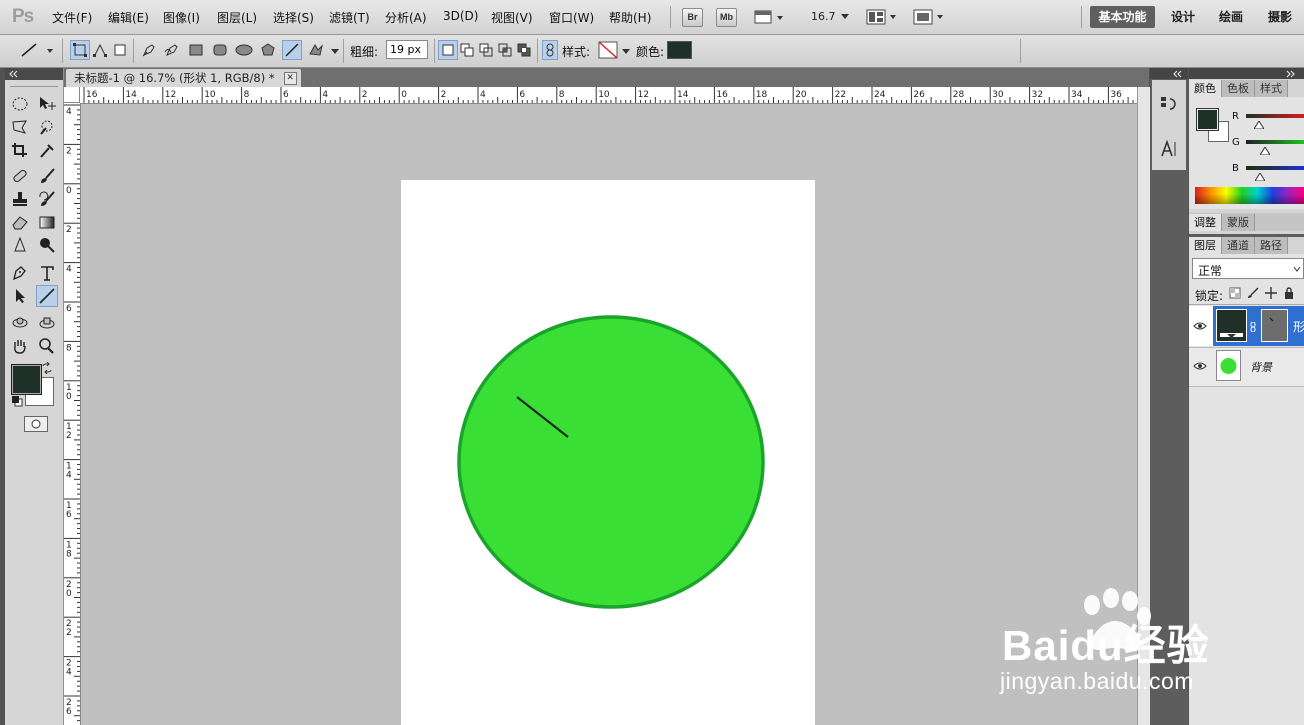 The height and width of the screenshot is (725, 1304). I want to click on workspace-painting: 绘画, so click(1231, 17).